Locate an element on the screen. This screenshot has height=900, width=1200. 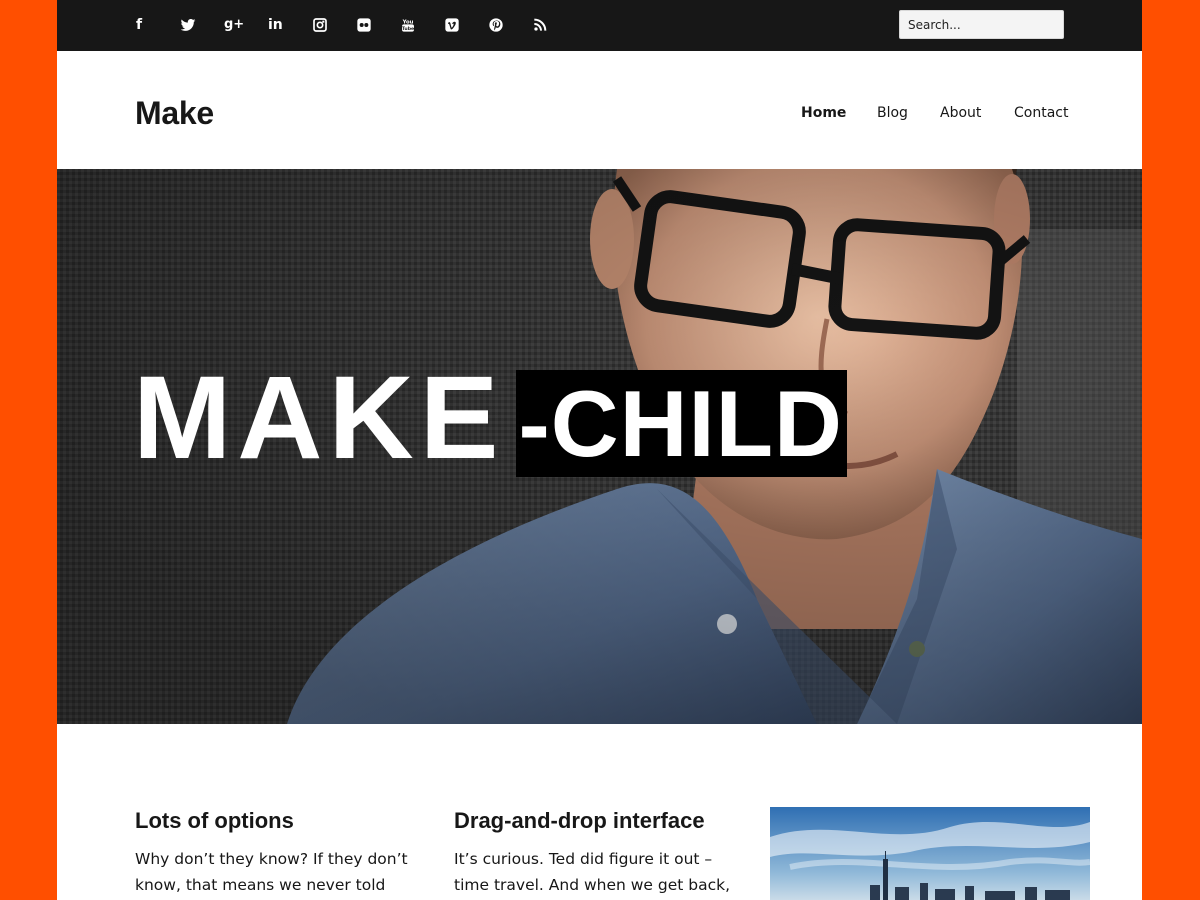
flickr-icon is located at coordinates (378, 25).